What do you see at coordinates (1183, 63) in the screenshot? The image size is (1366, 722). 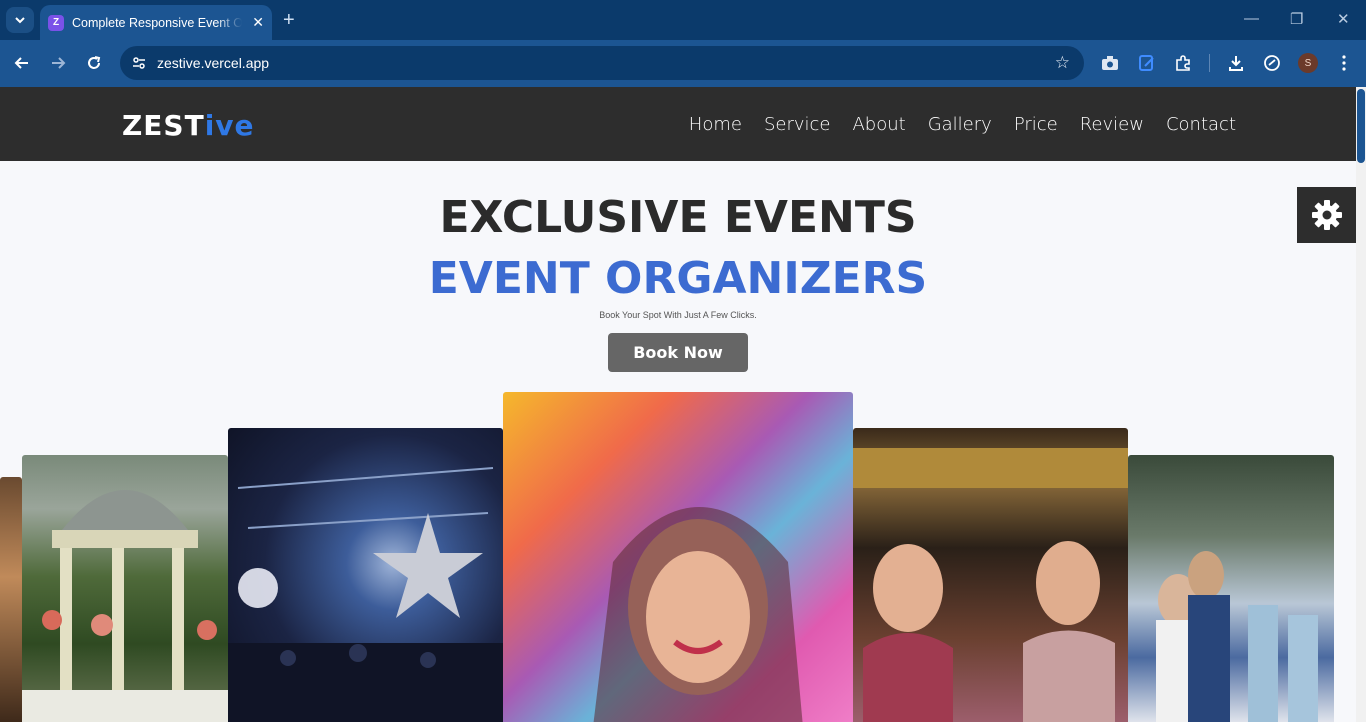 I see `puzzle-icon` at bounding box center [1183, 63].